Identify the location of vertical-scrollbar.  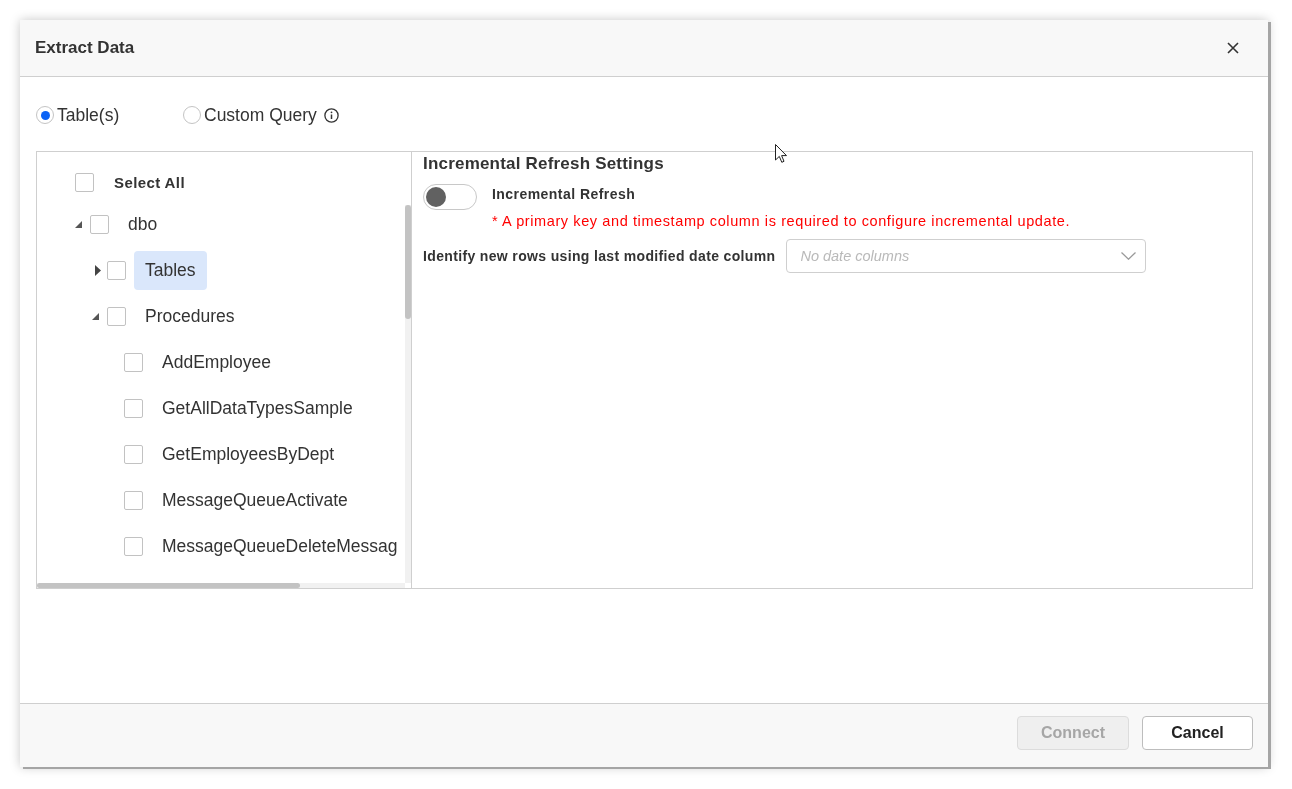
(408, 394).